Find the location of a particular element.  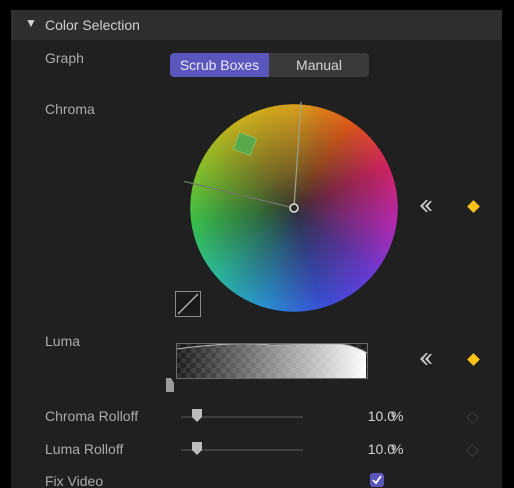

scrub-boxes-button: Scrub Boxes is located at coordinates (219, 65).